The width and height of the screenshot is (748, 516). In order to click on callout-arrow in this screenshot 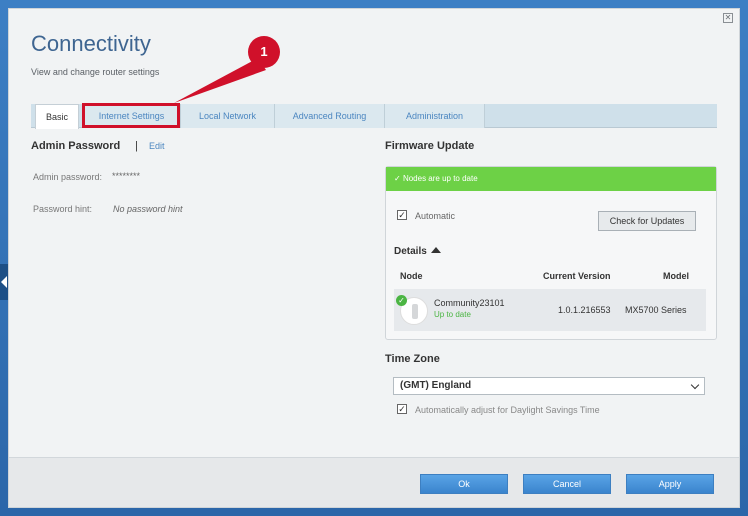, I will do `click(220, 80)`.